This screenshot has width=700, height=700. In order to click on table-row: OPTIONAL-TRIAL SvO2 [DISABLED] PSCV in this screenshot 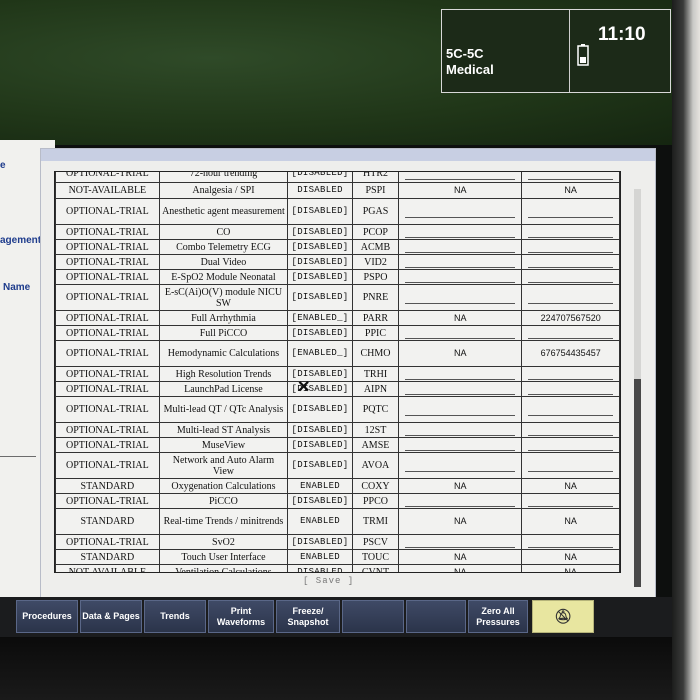, I will do `click(337, 542)`.